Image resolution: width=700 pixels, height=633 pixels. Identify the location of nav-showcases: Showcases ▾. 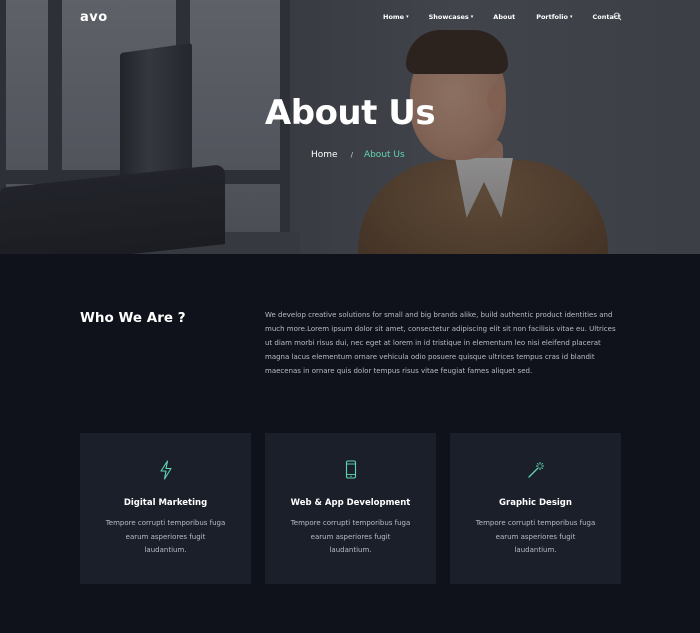
(451, 17).